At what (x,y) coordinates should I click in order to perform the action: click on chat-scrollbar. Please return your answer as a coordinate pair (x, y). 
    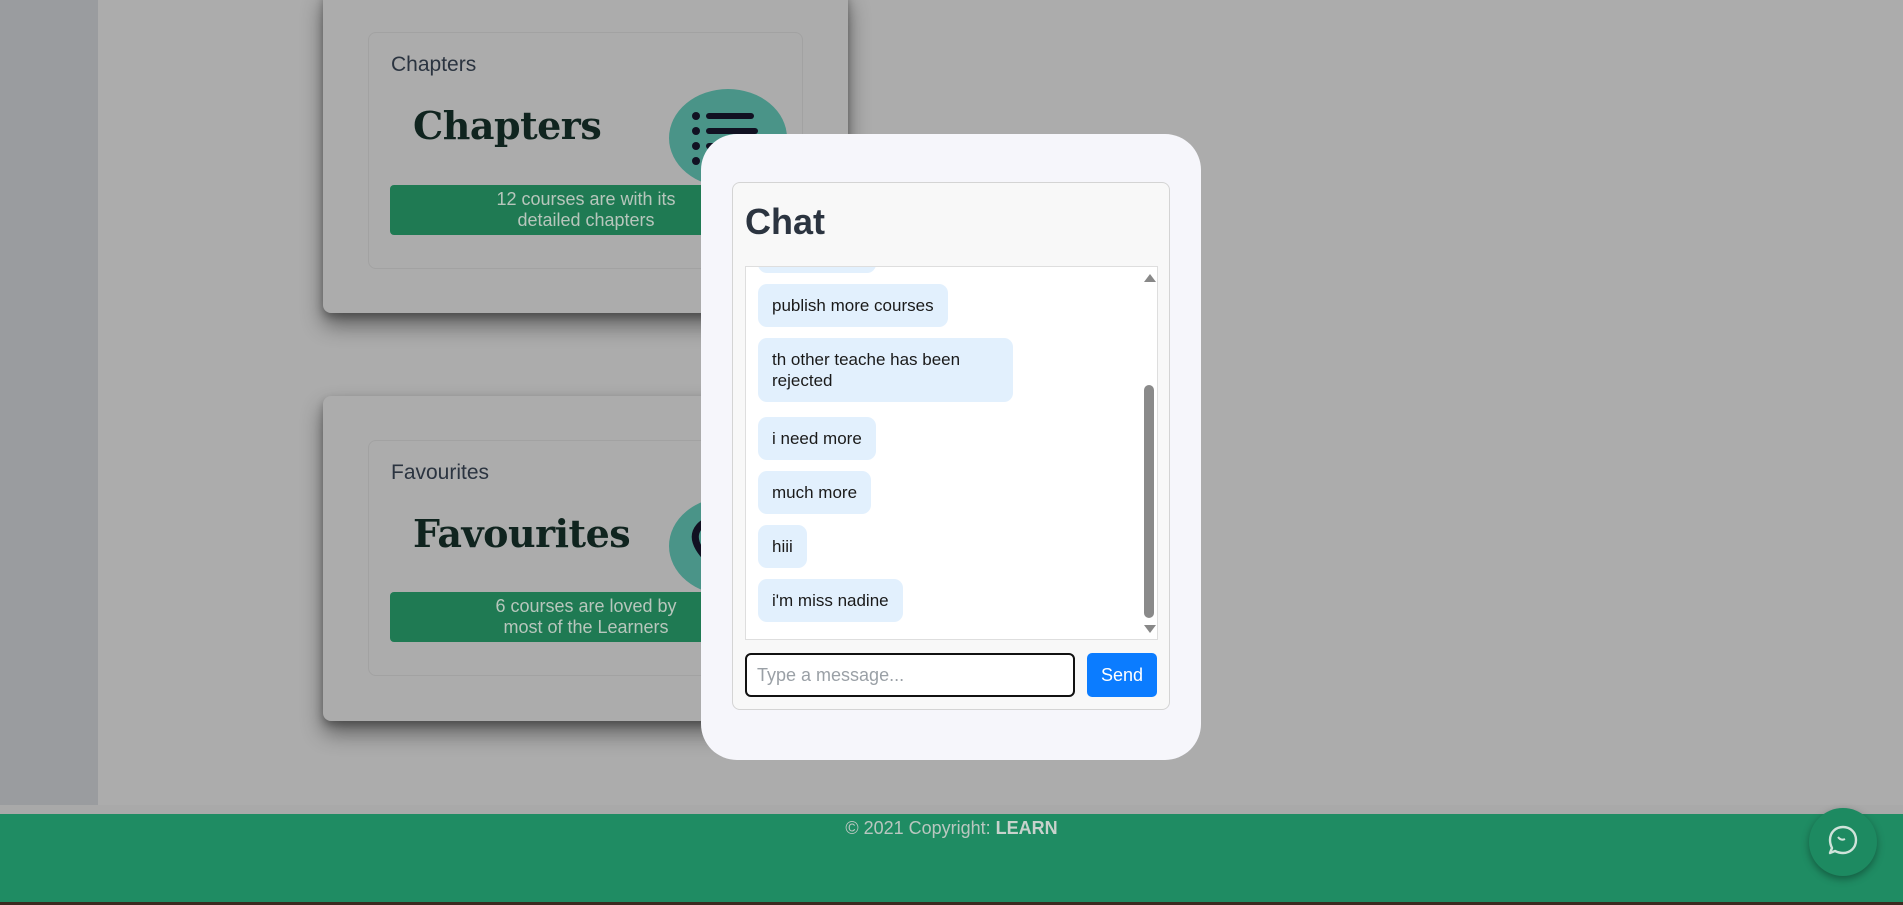
    Looking at the image, I should click on (1149, 453).